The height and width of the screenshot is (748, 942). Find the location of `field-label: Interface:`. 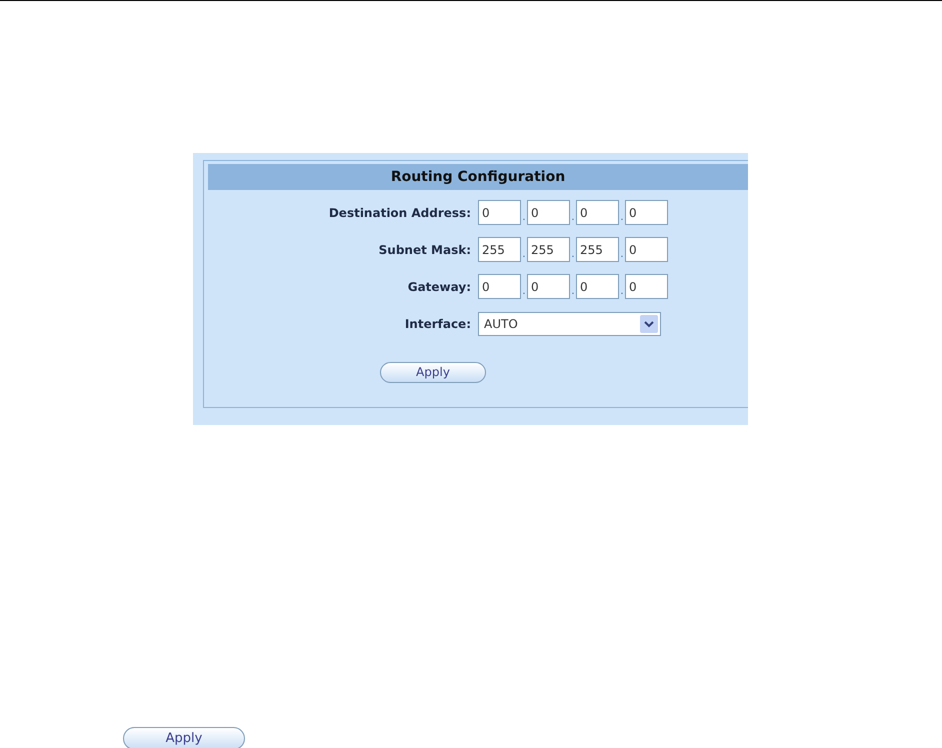

field-label: Interface: is located at coordinates (438, 324).